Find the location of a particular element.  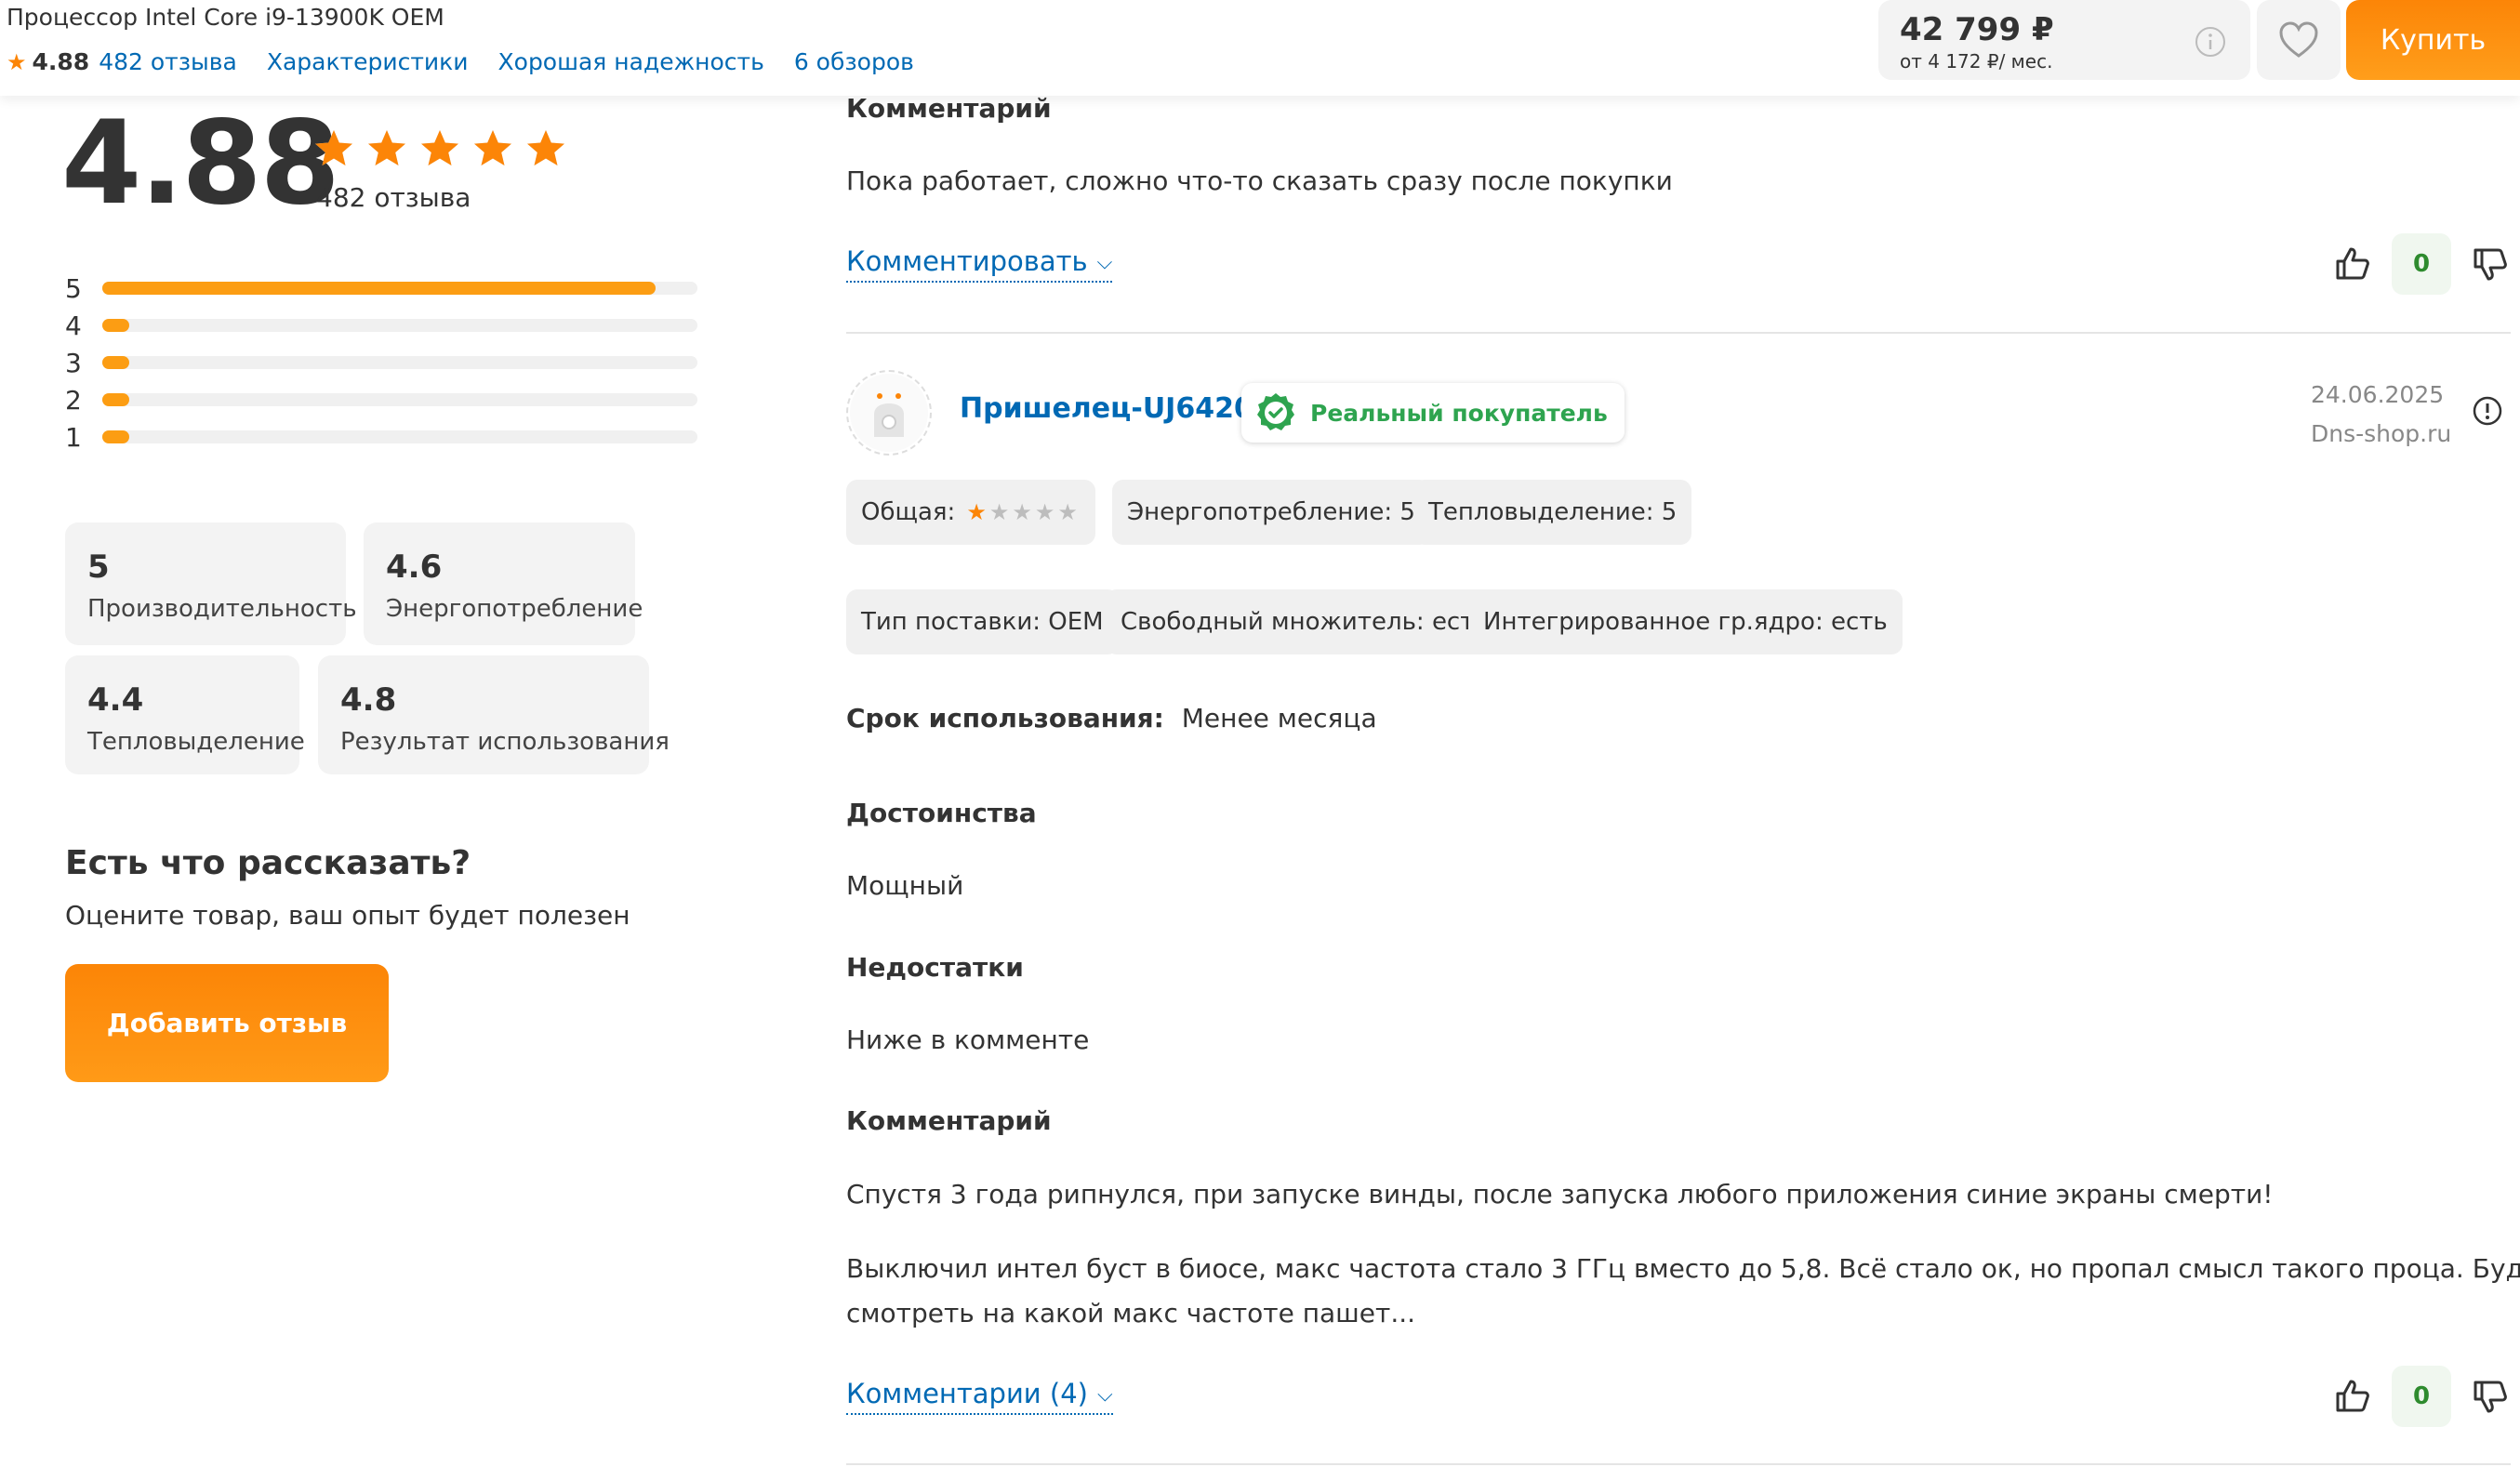

reliability-link: Хорошая надежность is located at coordinates (631, 62).